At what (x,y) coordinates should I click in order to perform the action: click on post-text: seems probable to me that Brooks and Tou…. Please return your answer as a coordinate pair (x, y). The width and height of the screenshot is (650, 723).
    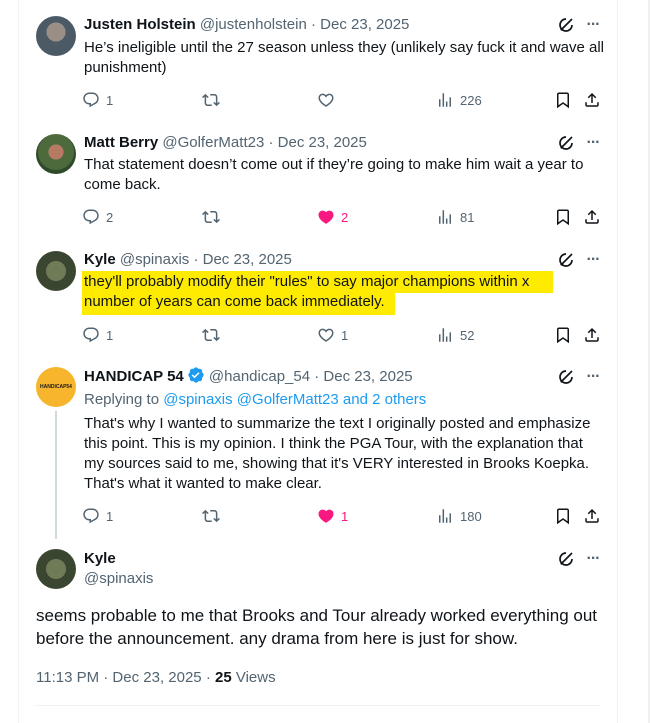
    Looking at the image, I should click on (316, 627).